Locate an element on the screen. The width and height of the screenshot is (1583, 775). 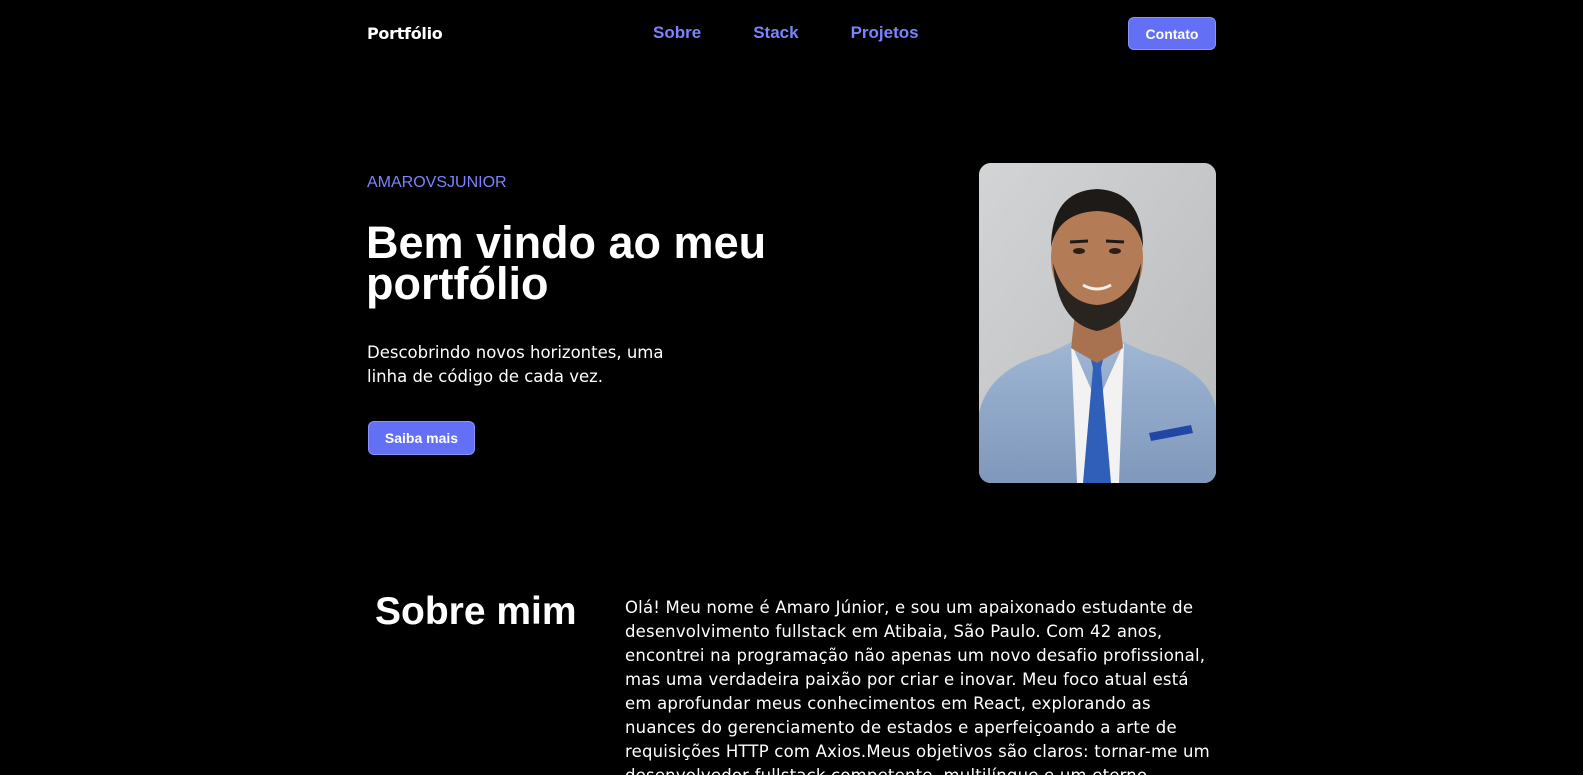
site-header: Portfólio Sobre Stack Projetos Contato is located at coordinates (791, 34).